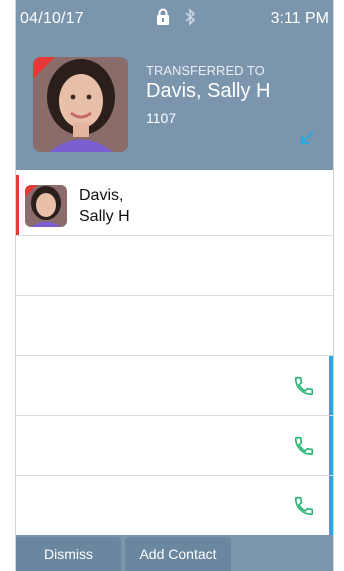 This screenshot has height=571, width=344. Describe the element at coordinates (104, 206) in the screenshot. I see `contact-name-list: Davis, Sally H` at that location.